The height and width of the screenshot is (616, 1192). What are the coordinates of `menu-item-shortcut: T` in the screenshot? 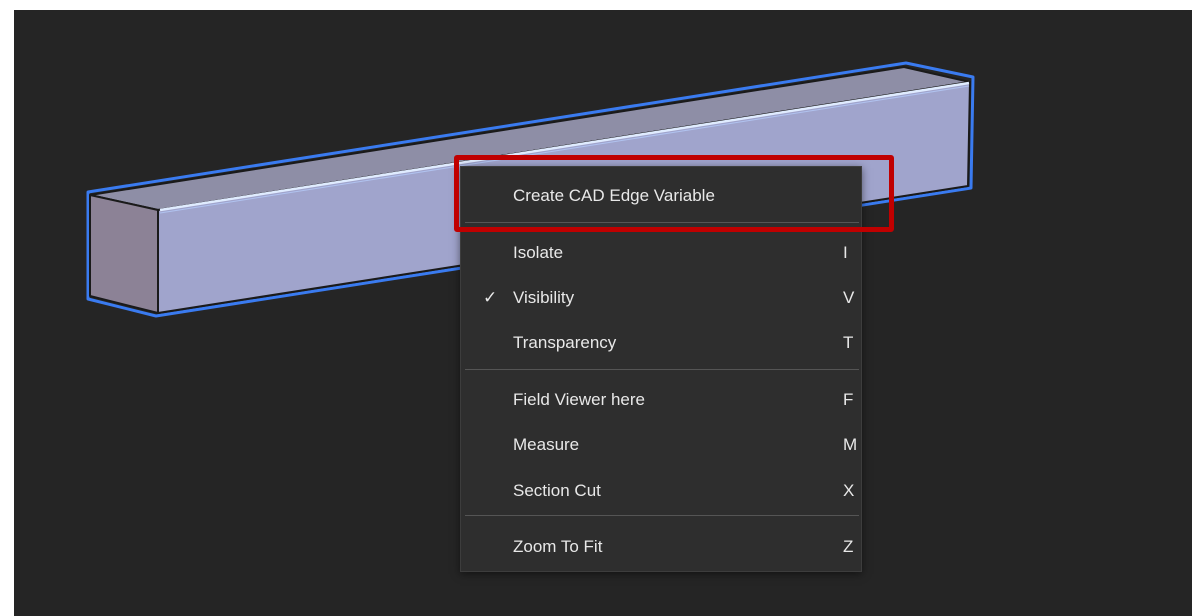 It's located at (848, 342).